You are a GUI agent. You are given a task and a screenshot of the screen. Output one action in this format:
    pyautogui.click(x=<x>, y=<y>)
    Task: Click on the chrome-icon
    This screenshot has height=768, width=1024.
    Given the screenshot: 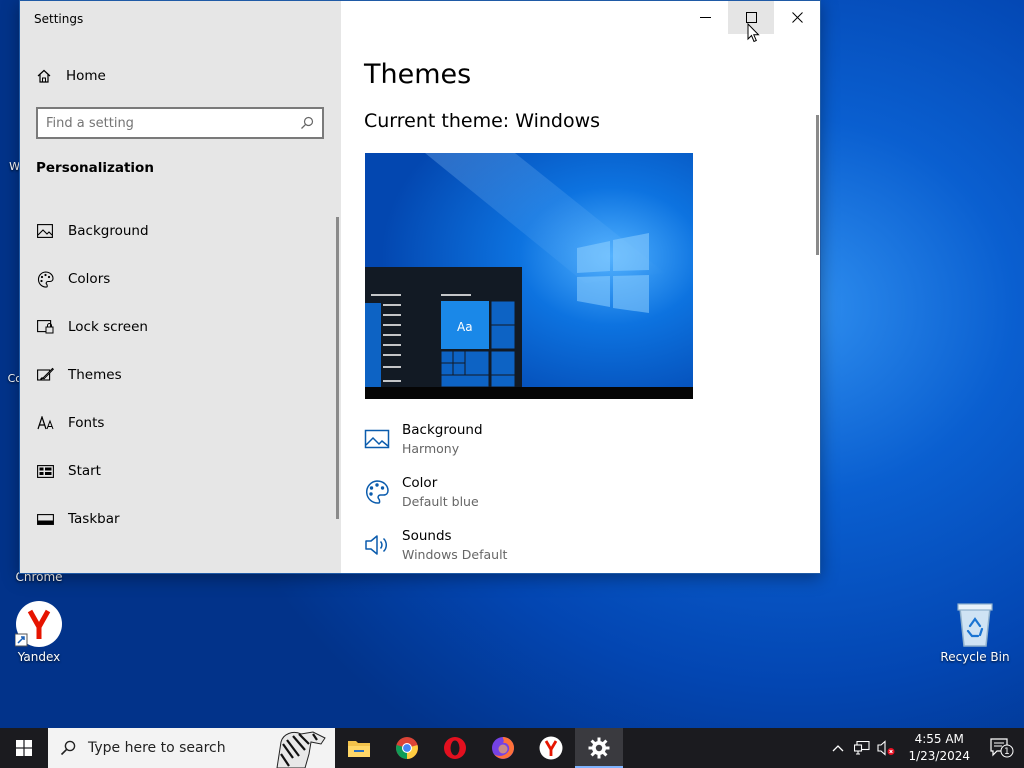 What is the action you would take?
    pyautogui.click(x=407, y=748)
    